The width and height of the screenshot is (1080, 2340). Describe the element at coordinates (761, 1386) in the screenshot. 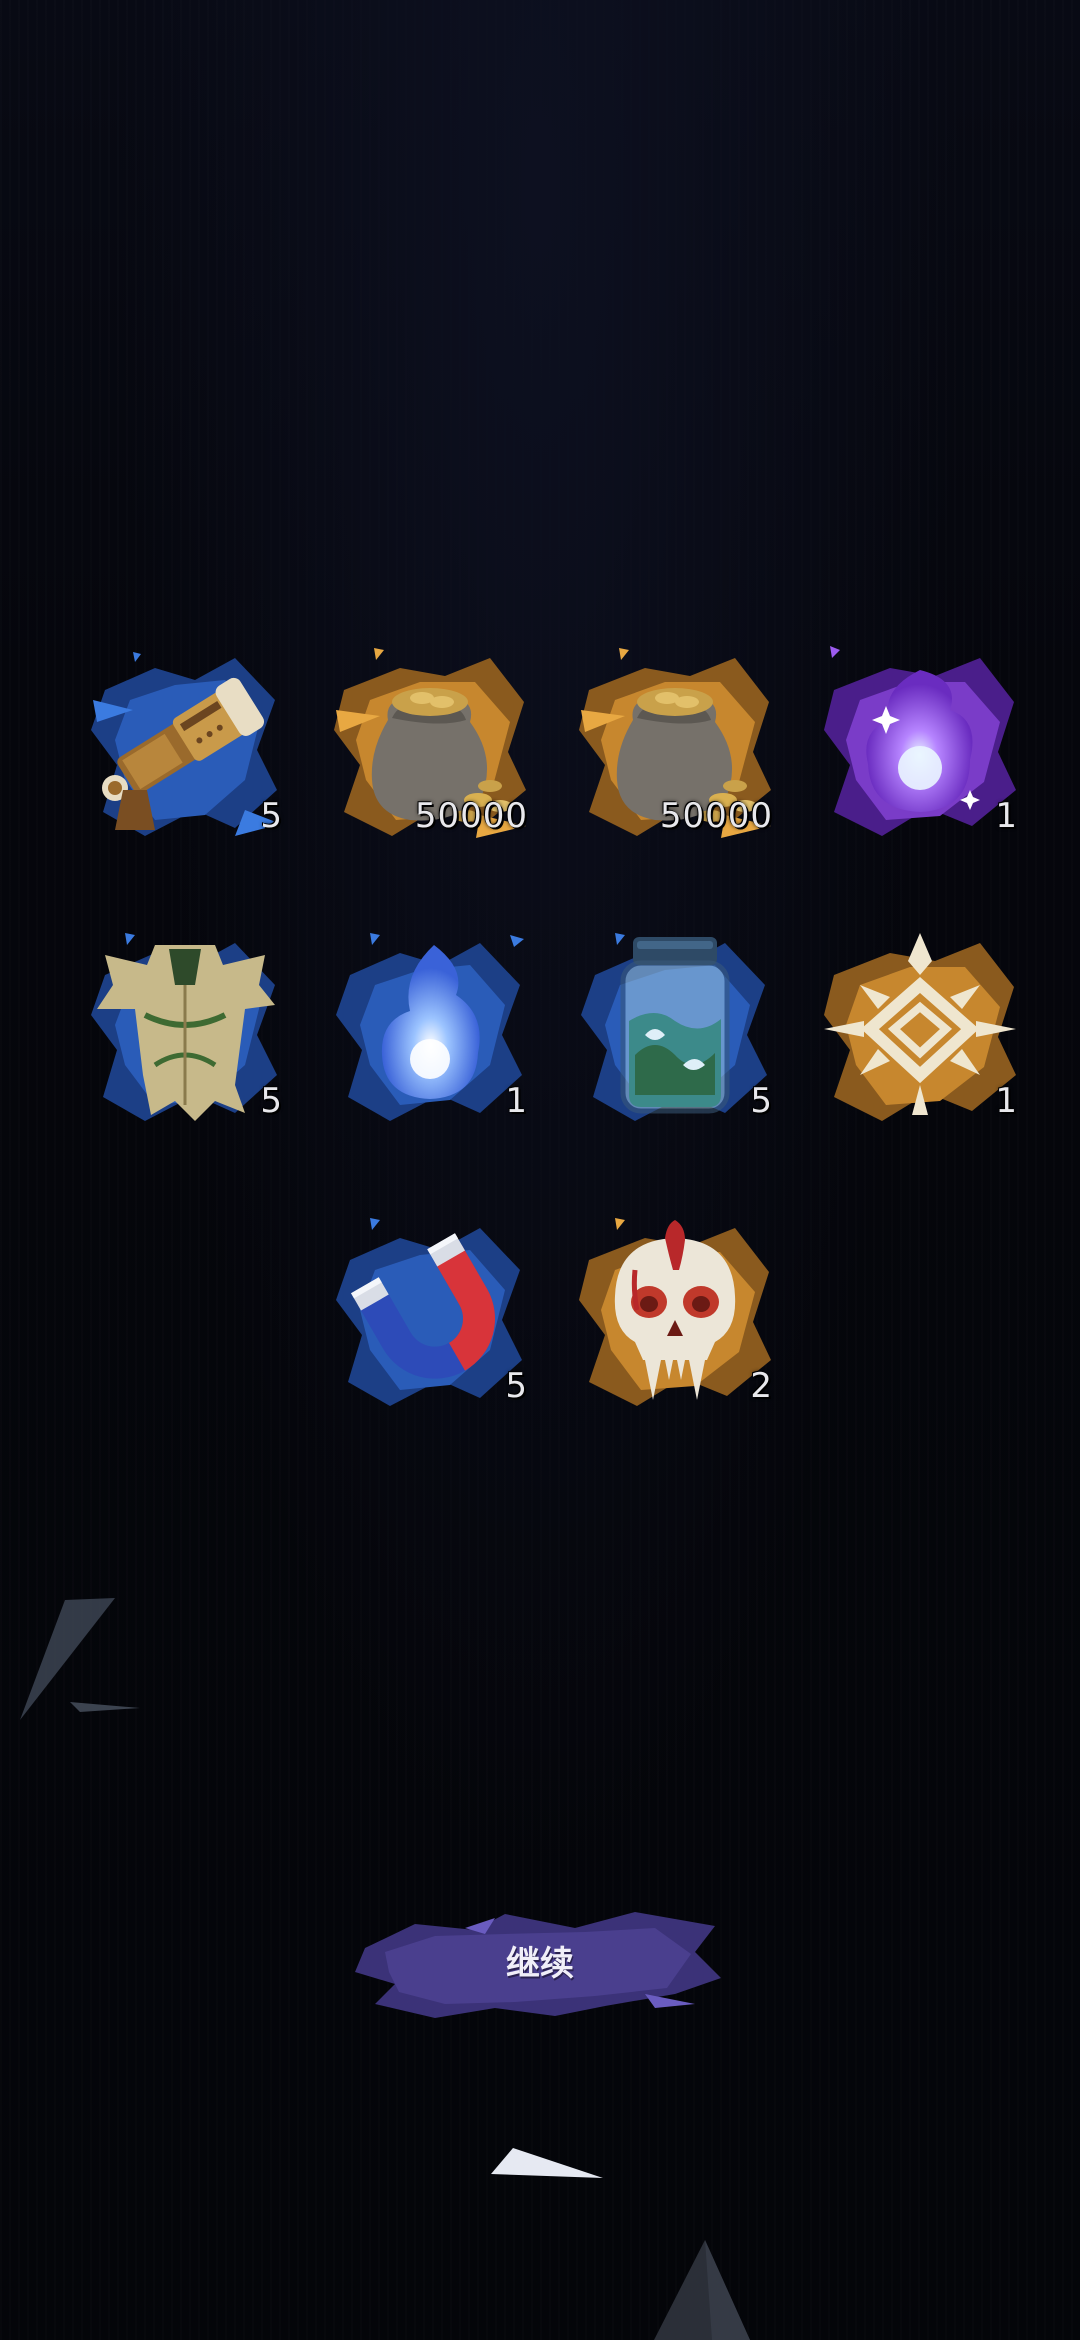

I see `reward-count: 2` at that location.